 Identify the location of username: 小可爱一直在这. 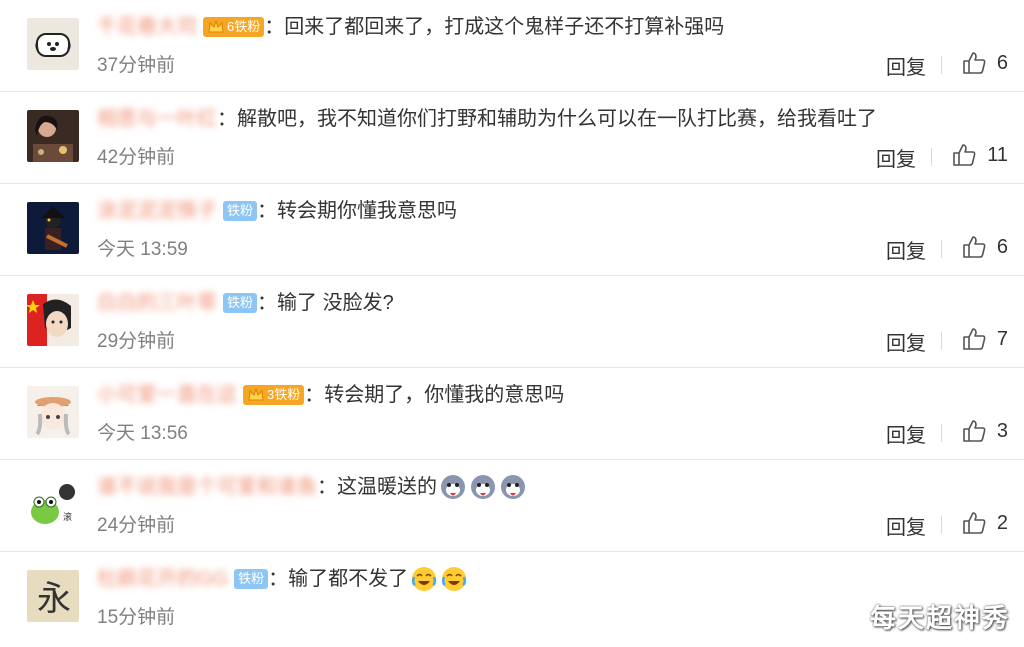
(167, 395).